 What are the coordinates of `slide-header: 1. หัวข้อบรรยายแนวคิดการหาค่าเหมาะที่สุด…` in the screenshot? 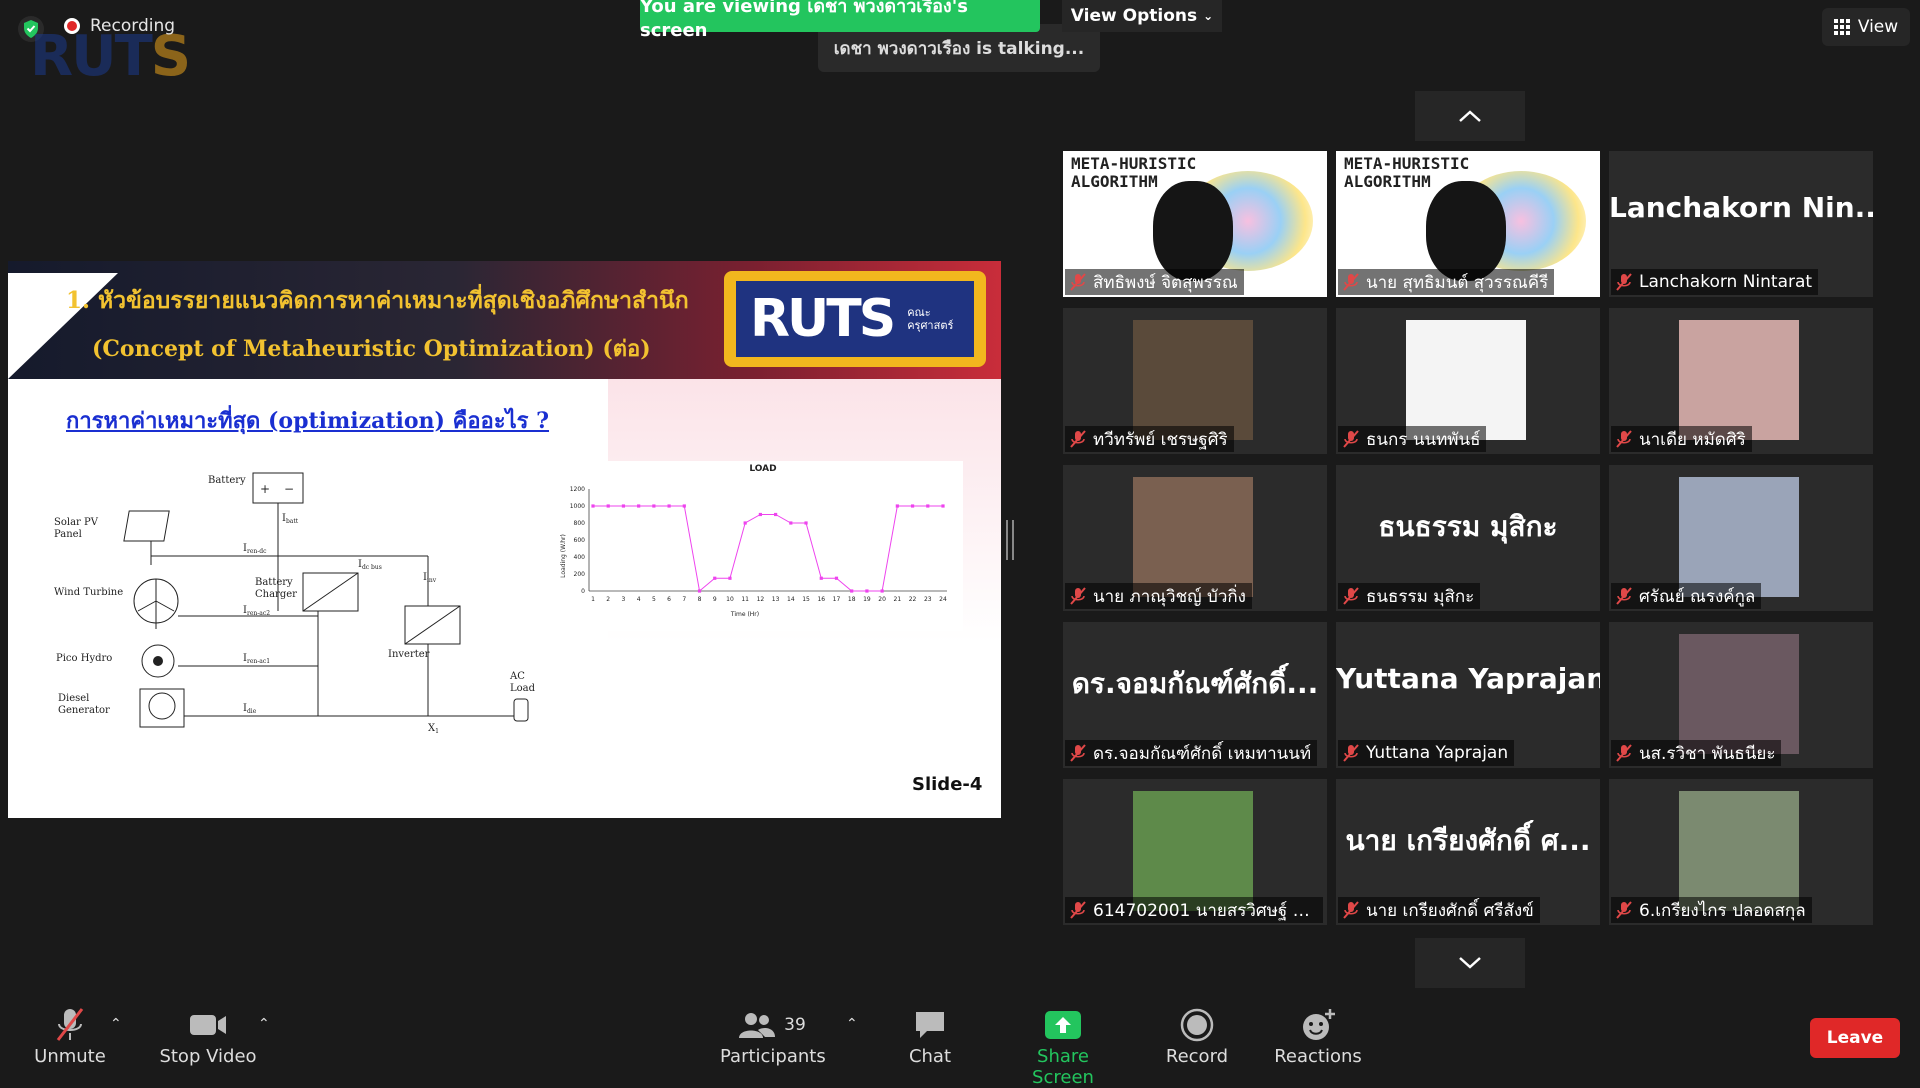 It's located at (504, 320).